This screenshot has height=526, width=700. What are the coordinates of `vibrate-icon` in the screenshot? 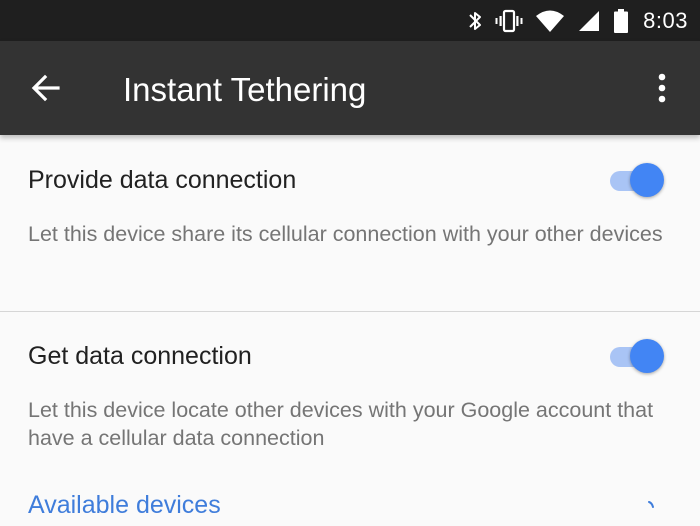 It's located at (509, 21).